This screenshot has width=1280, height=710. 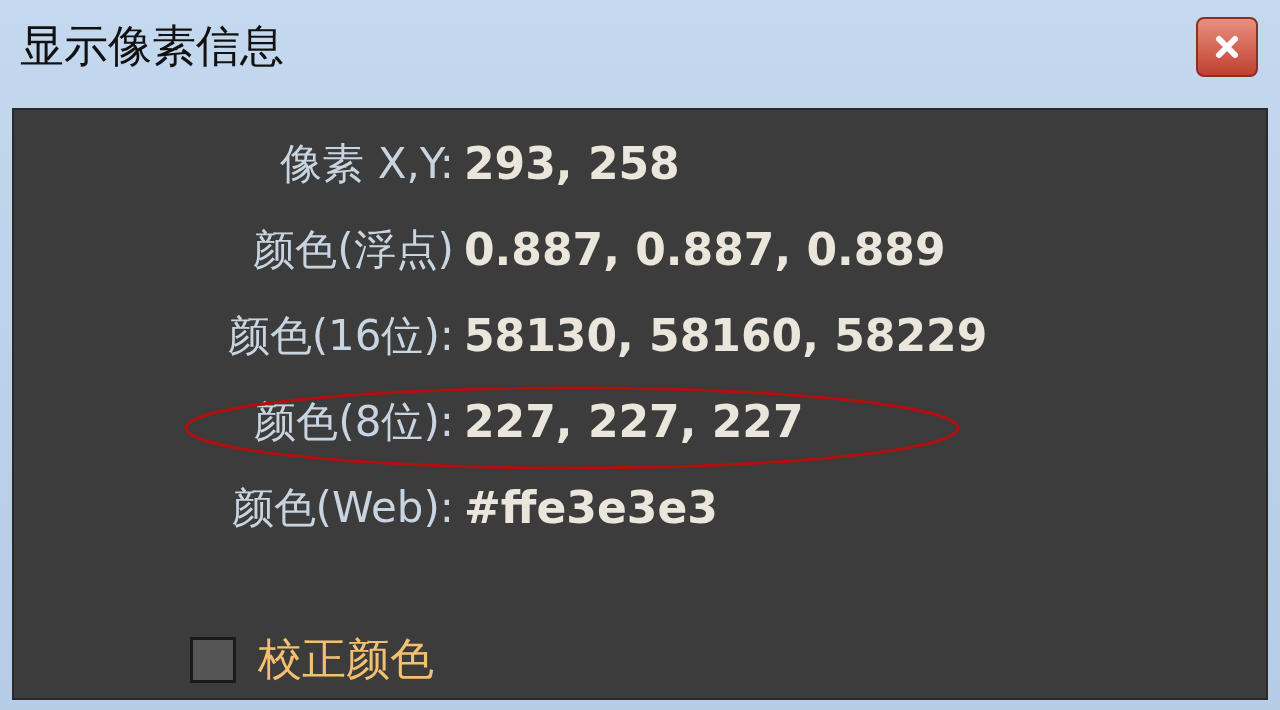 I want to click on field-label: 像素 X,Y:, so click(x=367, y=164).